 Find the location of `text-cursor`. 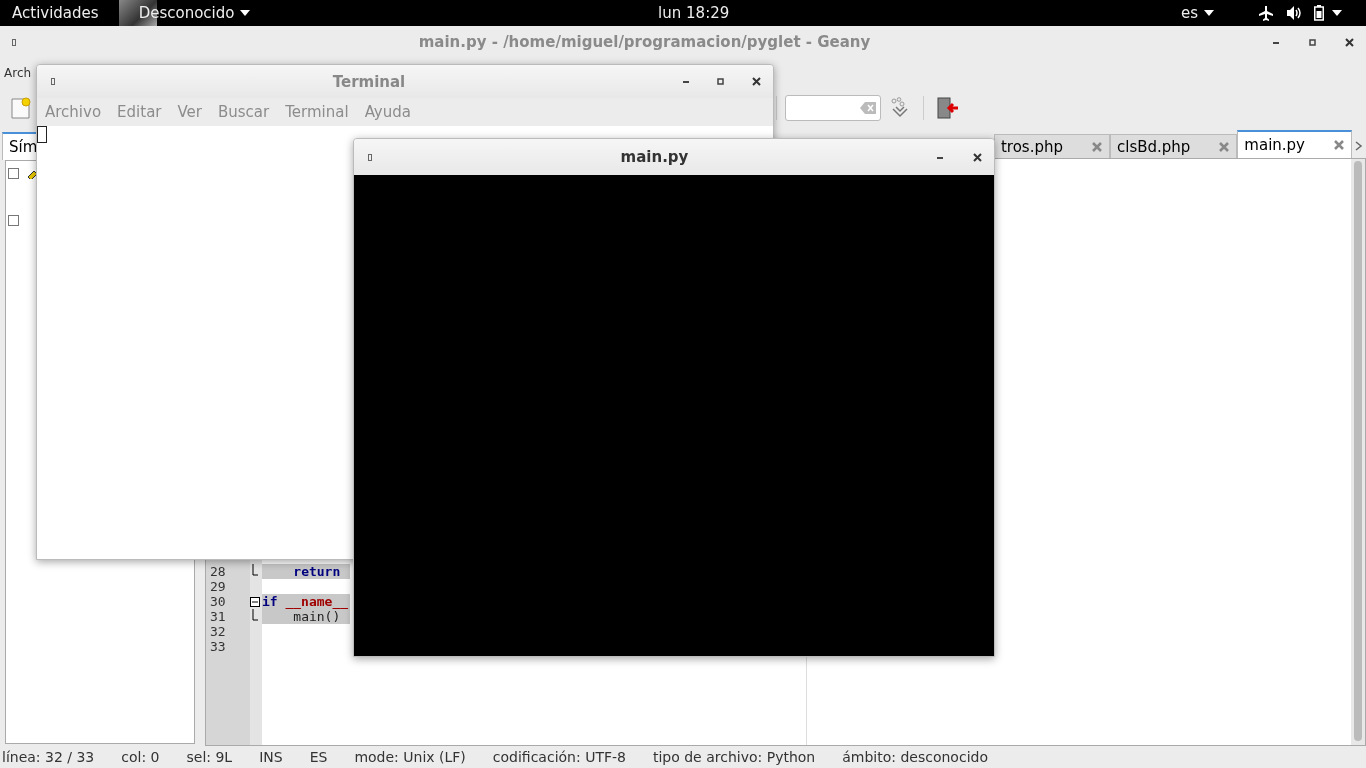

text-cursor is located at coordinates (42, 134).